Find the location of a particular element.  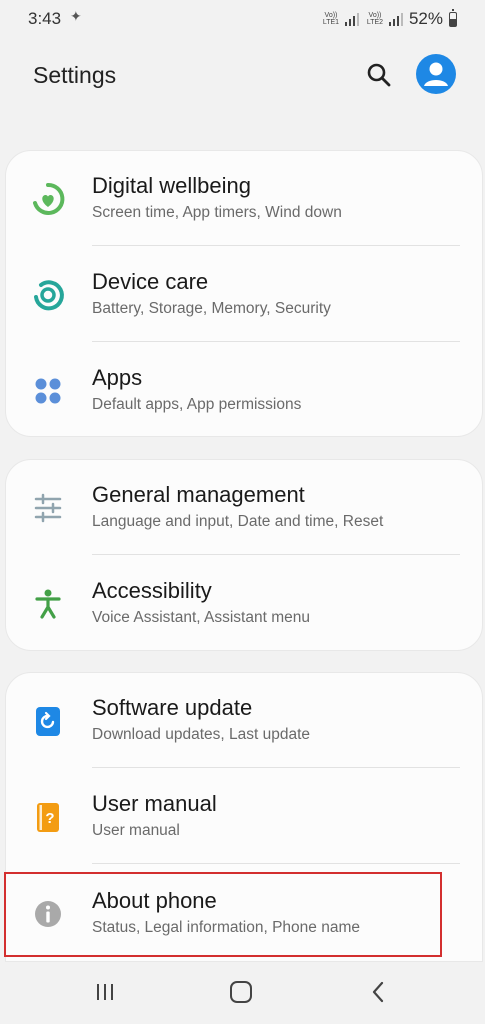

status-icons: Vo)) LTE1 Vo)) LTE2 52% is located at coordinates (389, 18).